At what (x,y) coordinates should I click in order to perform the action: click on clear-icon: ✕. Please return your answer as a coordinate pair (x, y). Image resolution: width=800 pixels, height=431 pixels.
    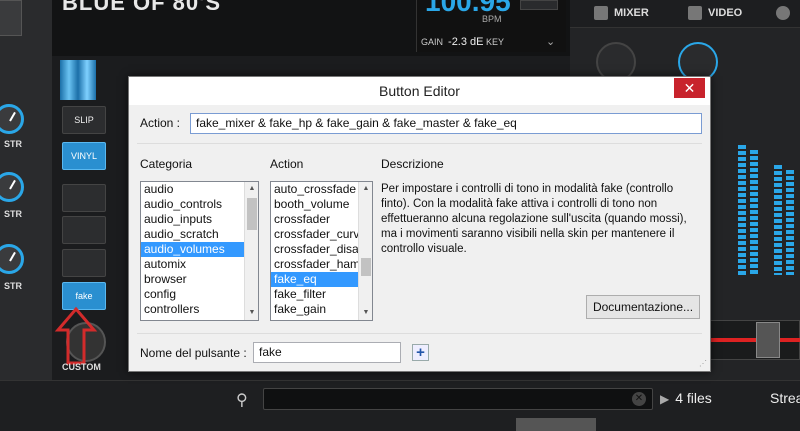
    Looking at the image, I should click on (639, 399).